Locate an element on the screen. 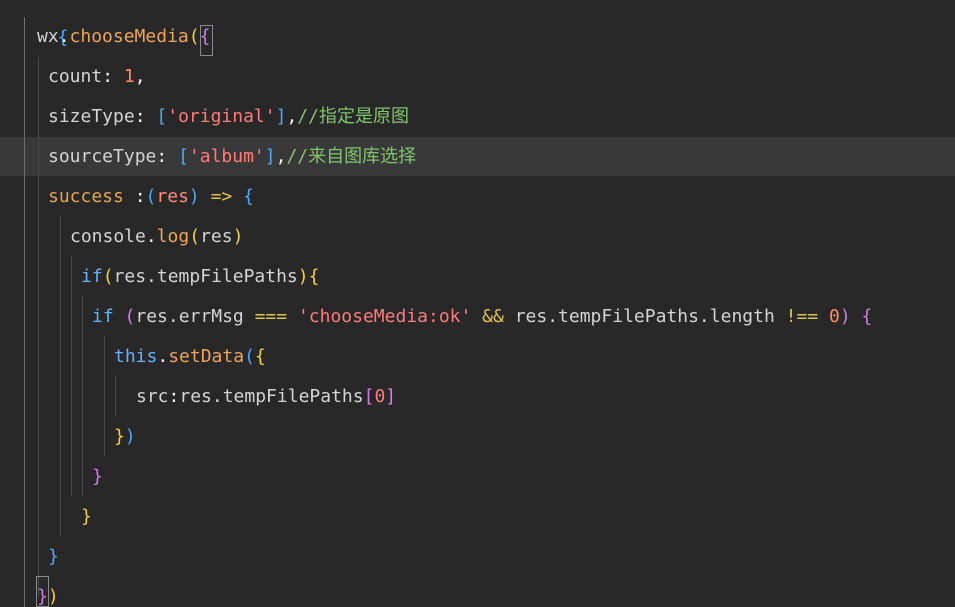 This screenshot has width=955, height=607. code-line: count: 1, is located at coordinates (97, 77).